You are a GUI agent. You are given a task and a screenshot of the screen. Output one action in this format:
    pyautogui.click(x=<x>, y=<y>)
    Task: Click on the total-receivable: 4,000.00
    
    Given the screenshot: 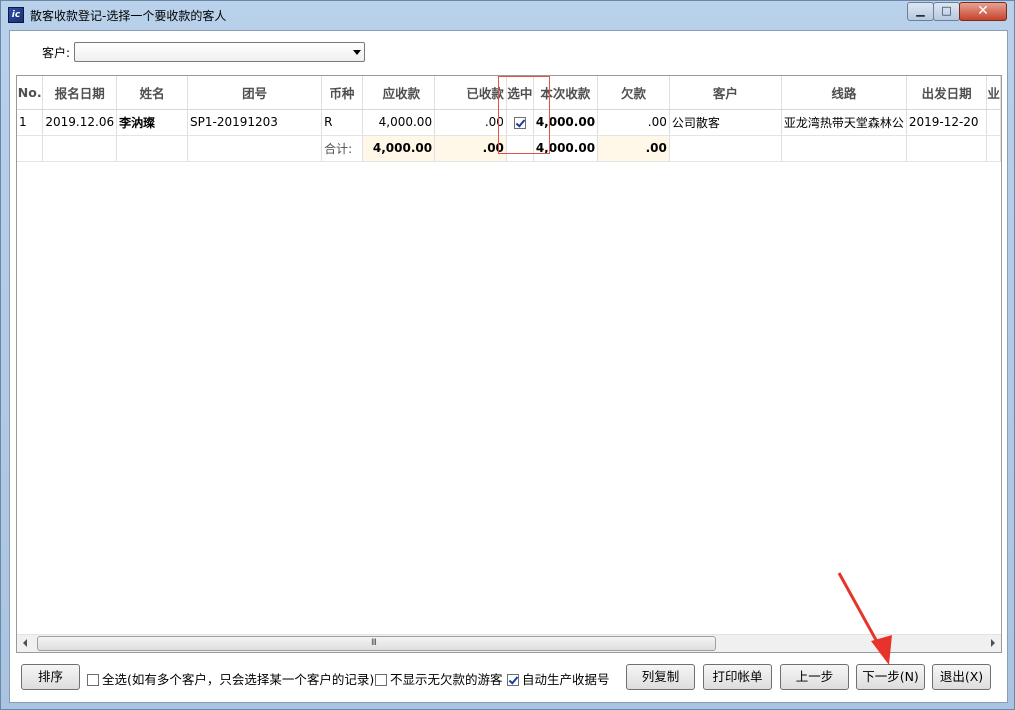 What is the action you would take?
    pyautogui.click(x=399, y=148)
    